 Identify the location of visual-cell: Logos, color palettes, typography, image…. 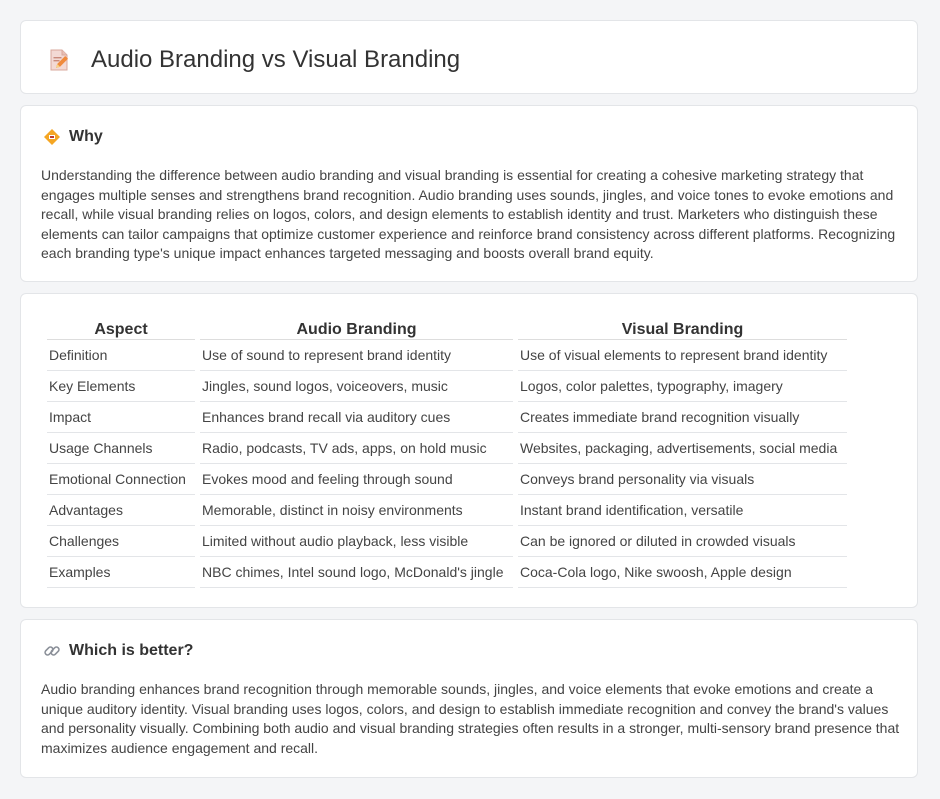
(682, 386).